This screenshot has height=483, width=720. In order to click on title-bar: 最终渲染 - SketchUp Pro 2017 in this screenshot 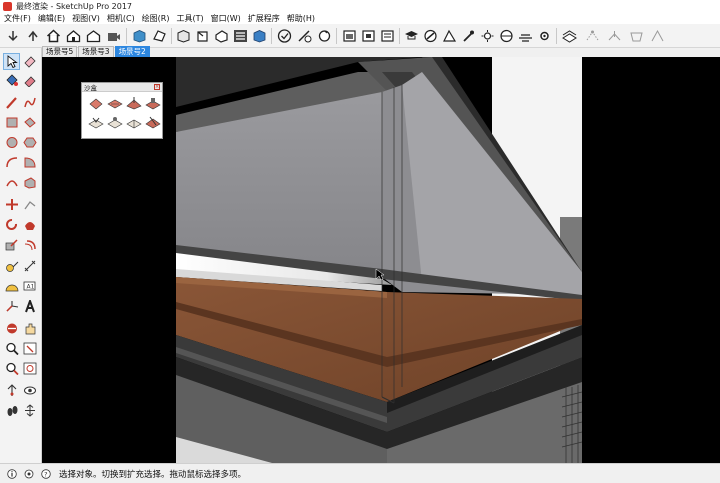, I will do `click(360, 6)`.